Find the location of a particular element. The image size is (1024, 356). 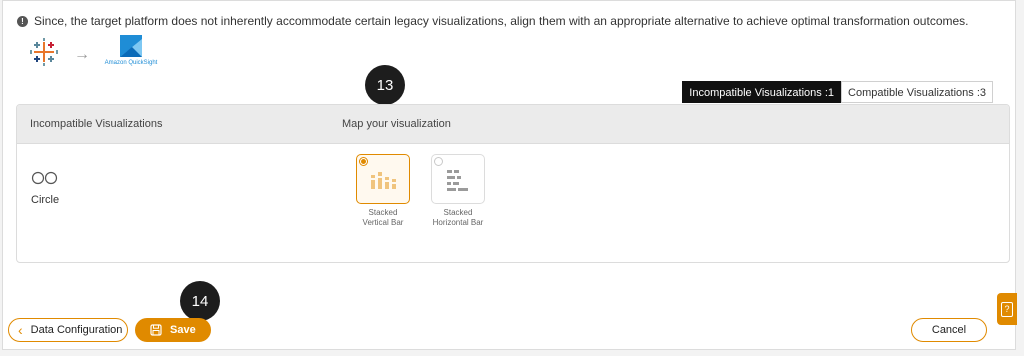

info-circle-icon: ! is located at coordinates (22, 21).